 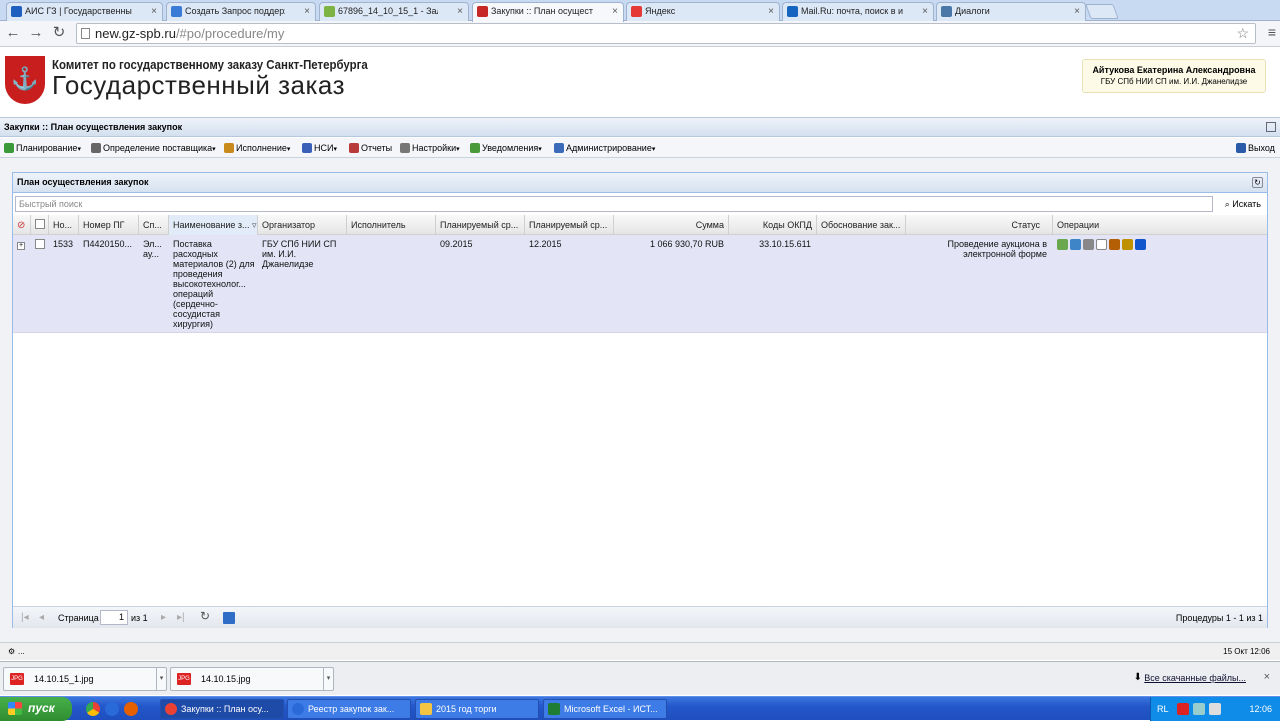 I want to click on document-icon, so click(x=1101, y=244).